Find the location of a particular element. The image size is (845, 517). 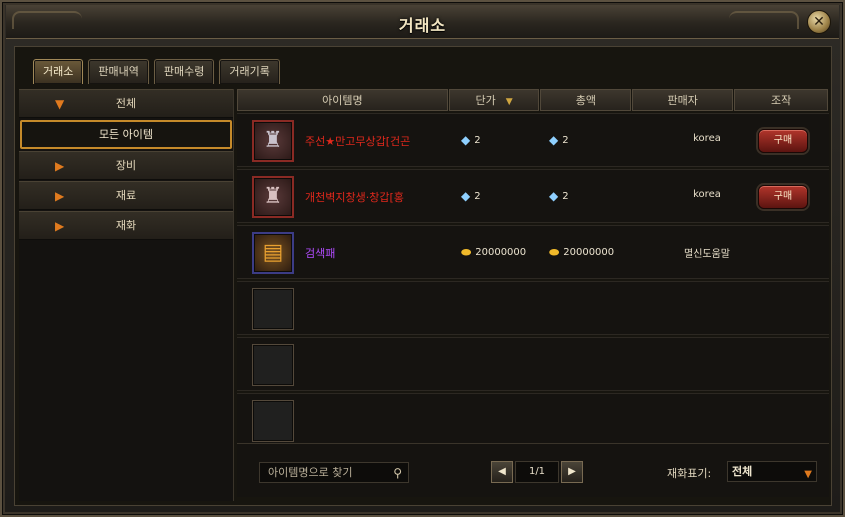

item-slot: ▤ is located at coordinates (273, 253).